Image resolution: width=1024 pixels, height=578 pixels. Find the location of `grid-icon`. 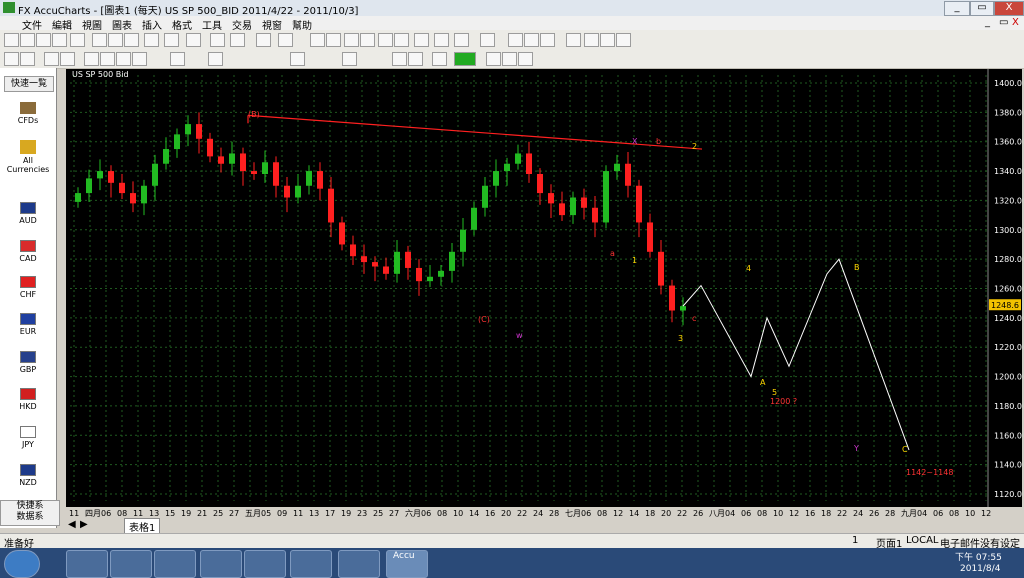

grid-icon is located at coordinates (515, 40).